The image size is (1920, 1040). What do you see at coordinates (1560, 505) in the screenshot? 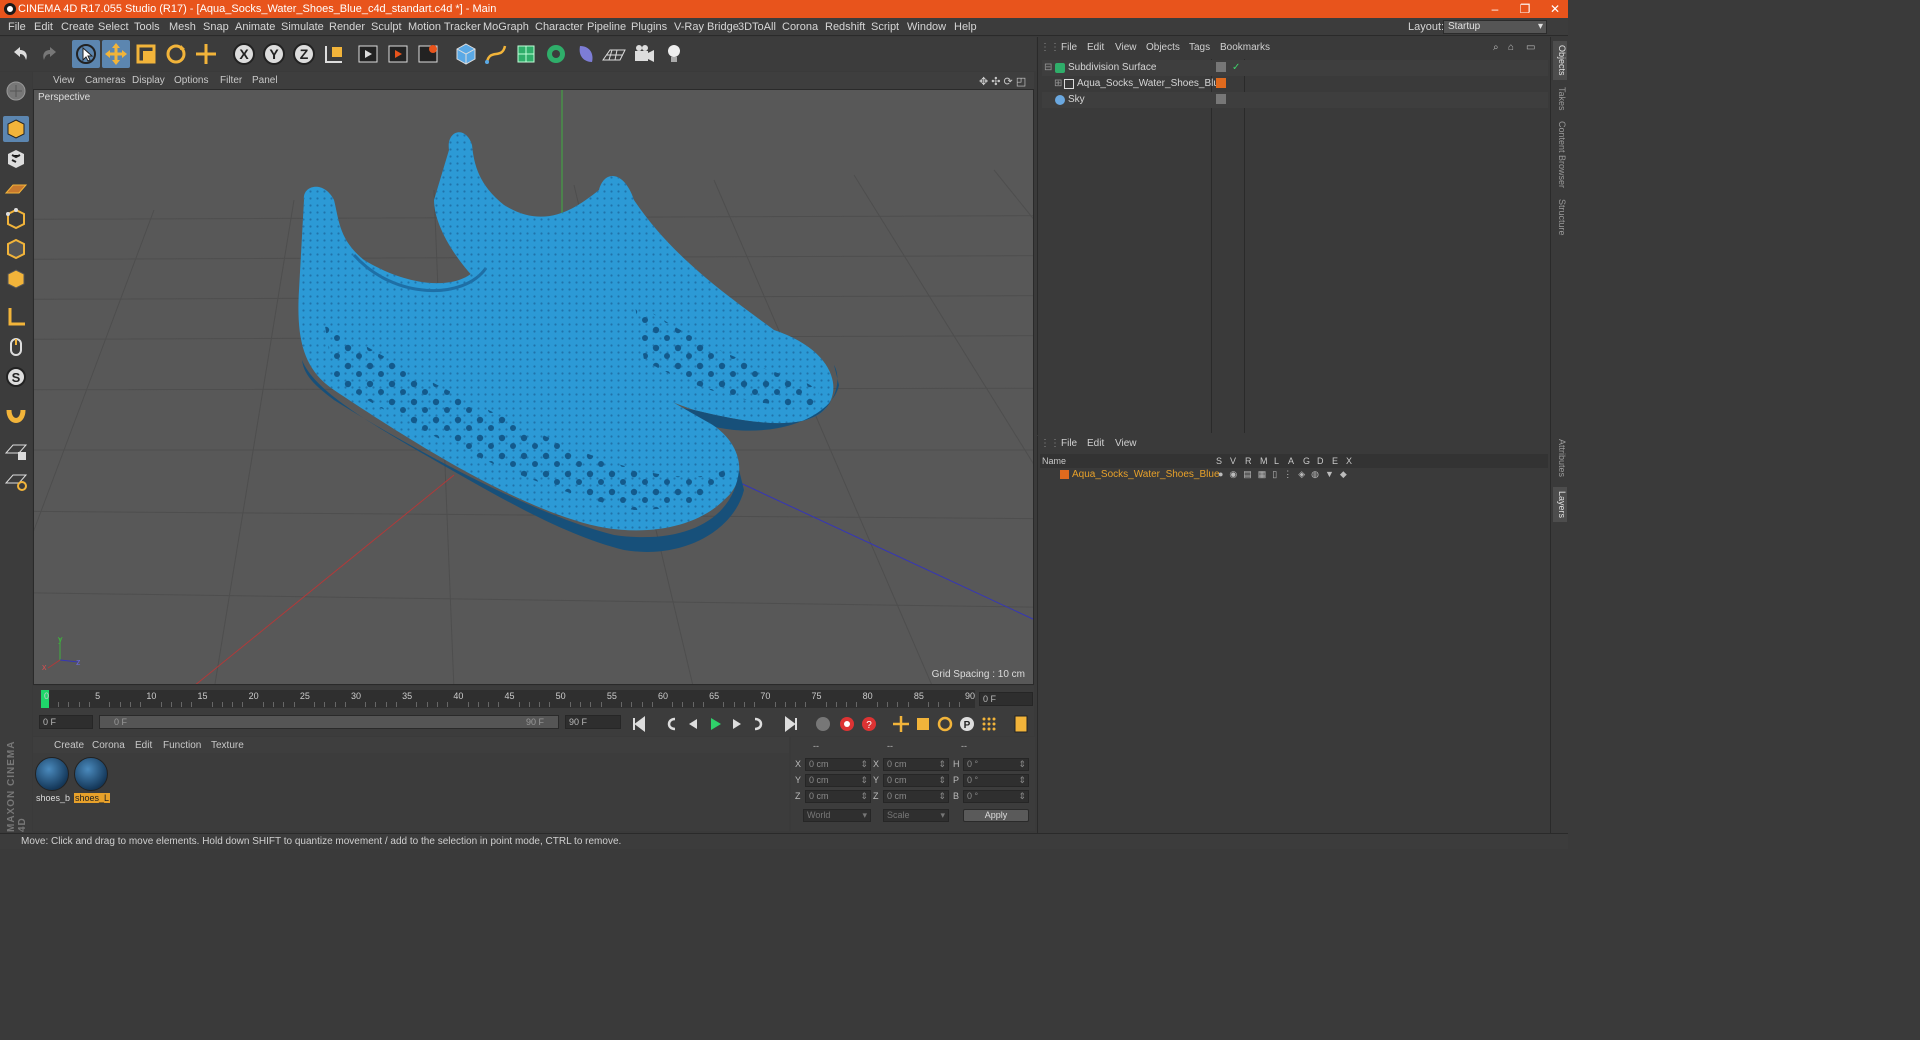
I see `tab-layers: Layers` at bounding box center [1560, 505].